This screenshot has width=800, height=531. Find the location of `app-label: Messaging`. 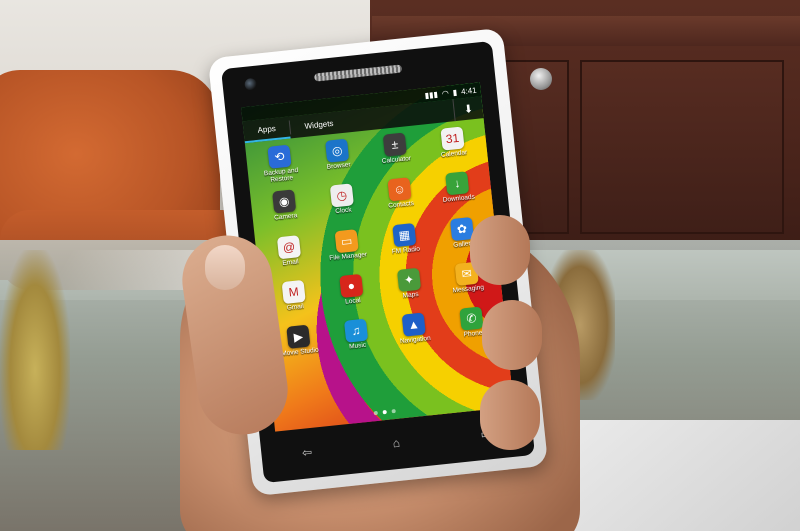

app-label: Messaging is located at coordinates (468, 289).